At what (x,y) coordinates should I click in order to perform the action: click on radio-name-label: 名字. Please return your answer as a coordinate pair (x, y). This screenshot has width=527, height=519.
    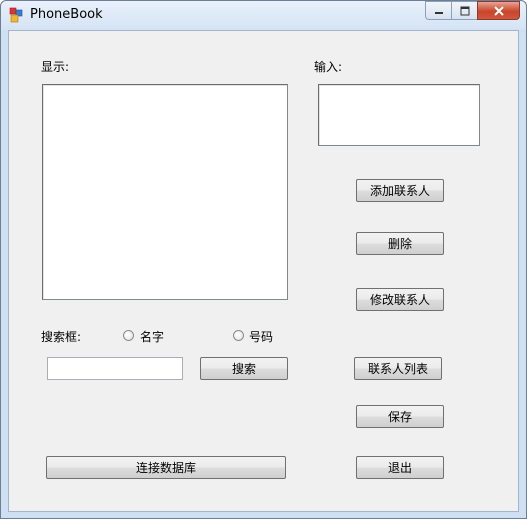
    Looking at the image, I should click on (152, 336).